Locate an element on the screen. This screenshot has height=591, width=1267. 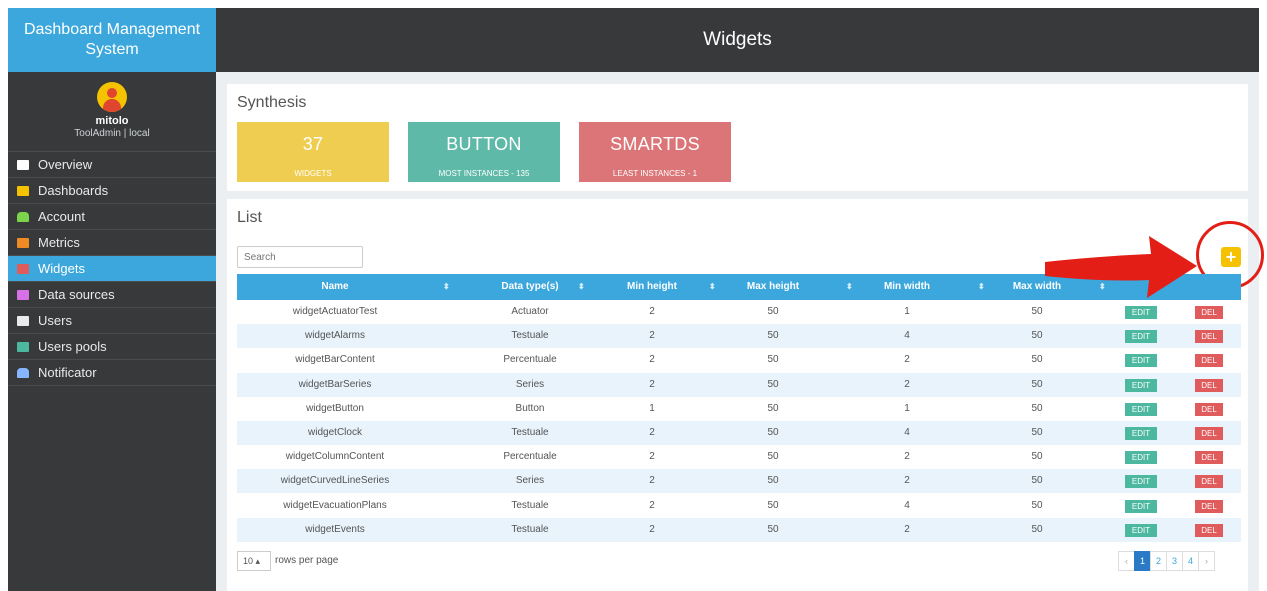
synthesis-title: Synthesis is located at coordinates (272, 102).